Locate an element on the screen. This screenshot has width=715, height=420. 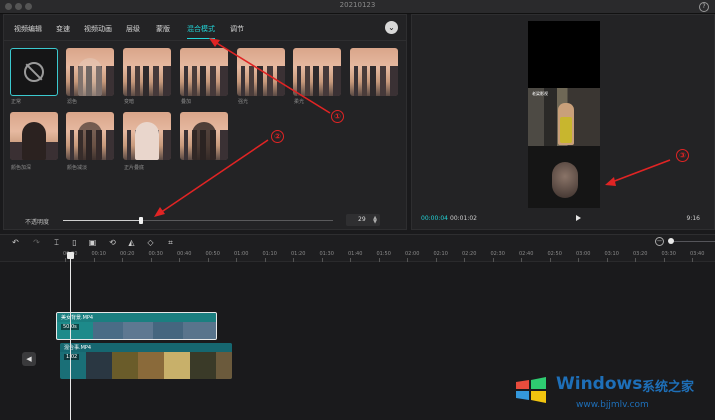
current-time: 00:00:04 is located at coordinates (434, 218).